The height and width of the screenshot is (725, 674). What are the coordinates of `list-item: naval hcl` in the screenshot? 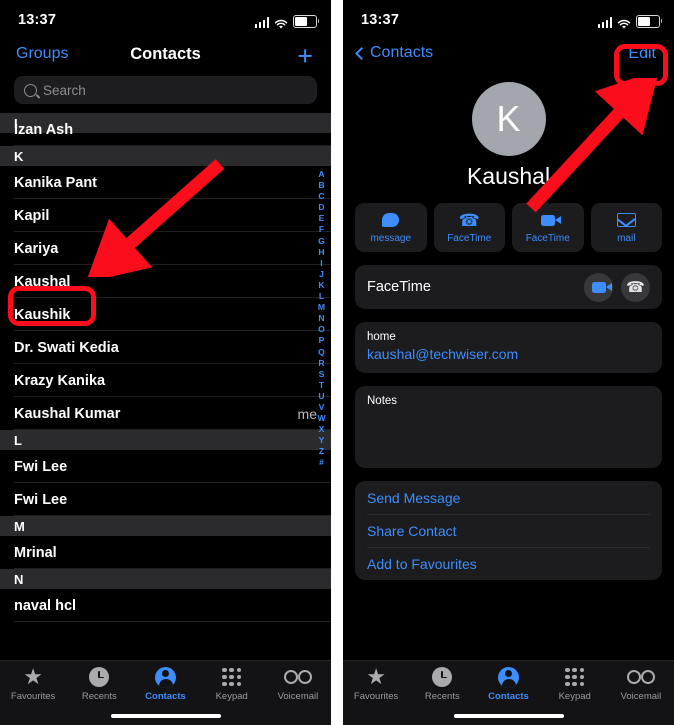 It's located at (165, 605).